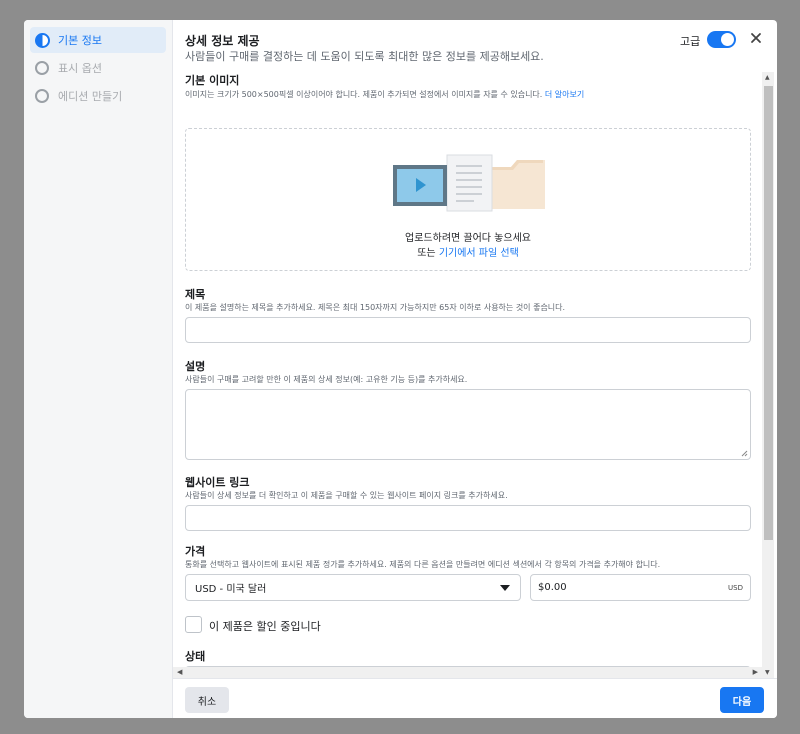  Describe the element at coordinates (468, 238) in the screenshot. I see `drop-instruction: 업로드하려면 끌어다 놓으세요` at that location.